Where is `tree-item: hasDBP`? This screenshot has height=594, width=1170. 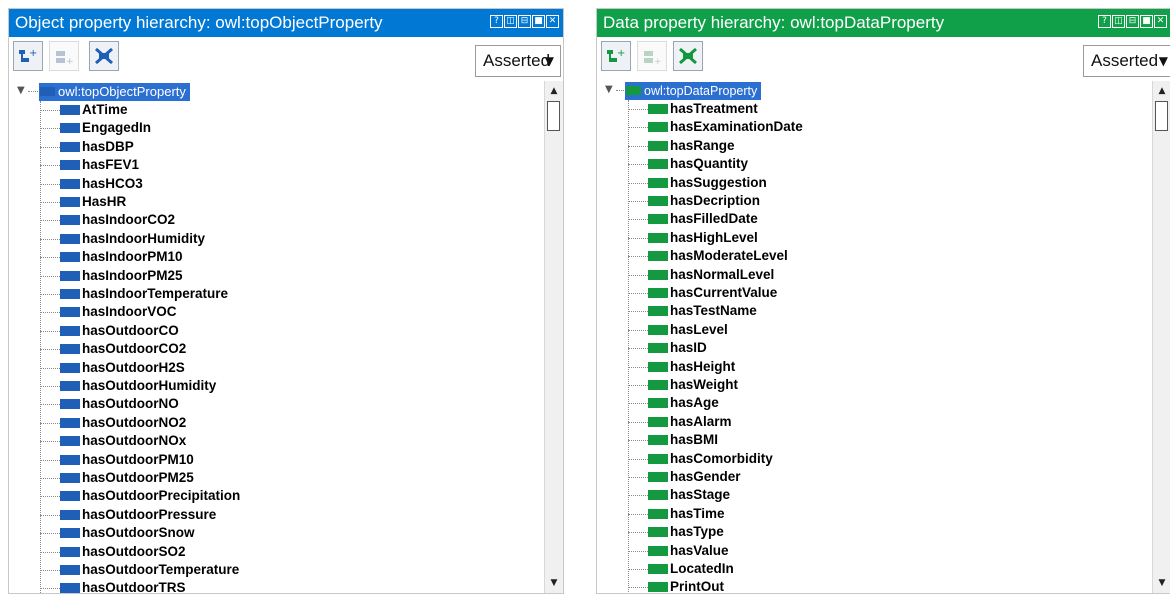 tree-item: hasDBP is located at coordinates (190, 147).